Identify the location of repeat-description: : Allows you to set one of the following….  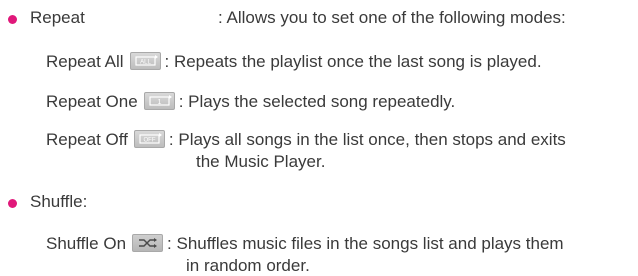
(392, 17).